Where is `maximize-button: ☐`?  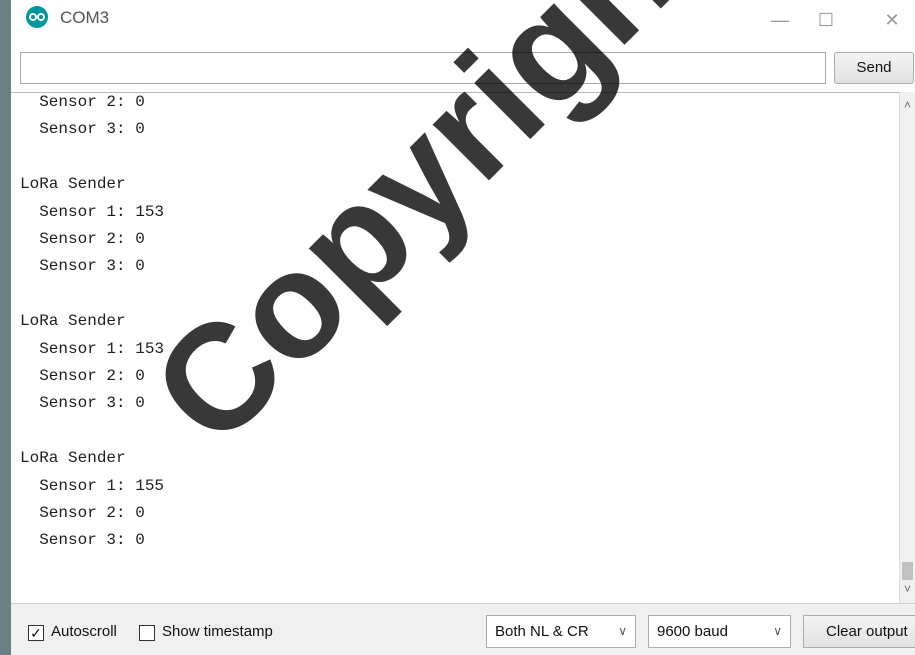 maximize-button: ☐ is located at coordinates (826, 20).